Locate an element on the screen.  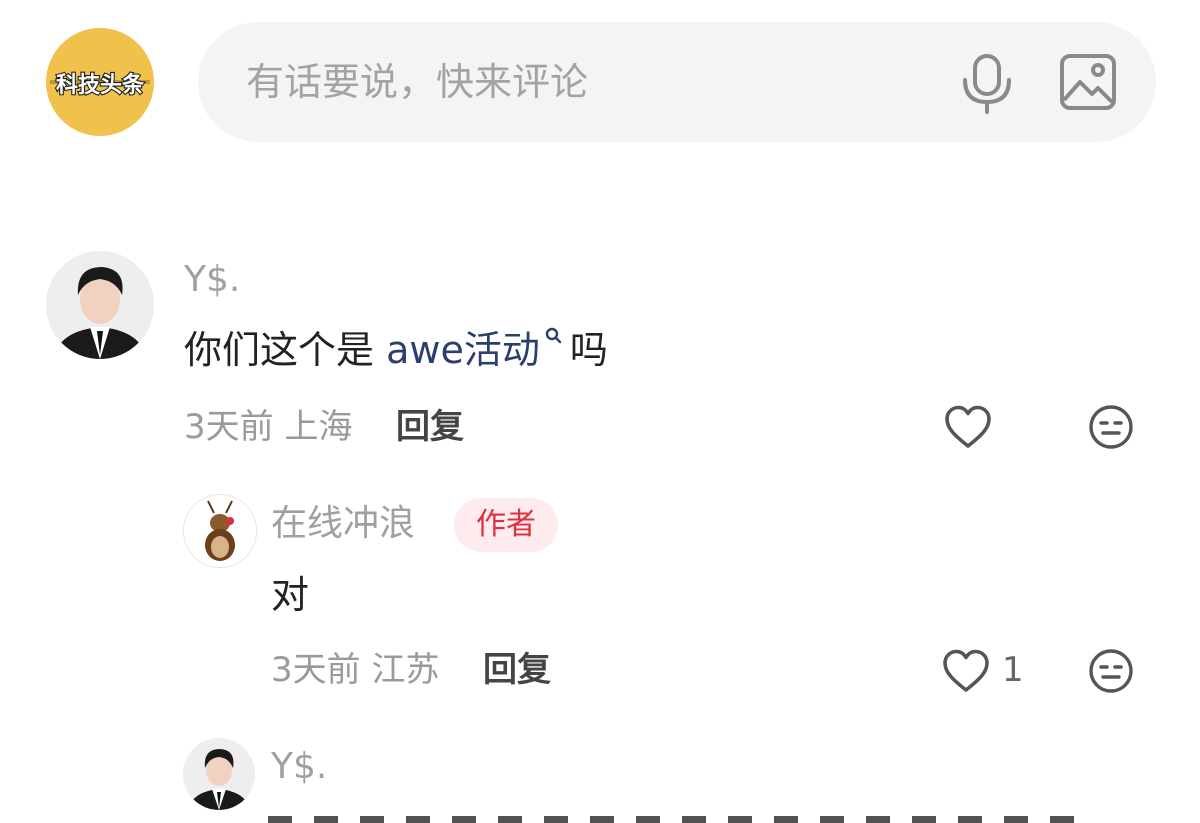
comment-text-after: 吗 is located at coordinates (588, 350).